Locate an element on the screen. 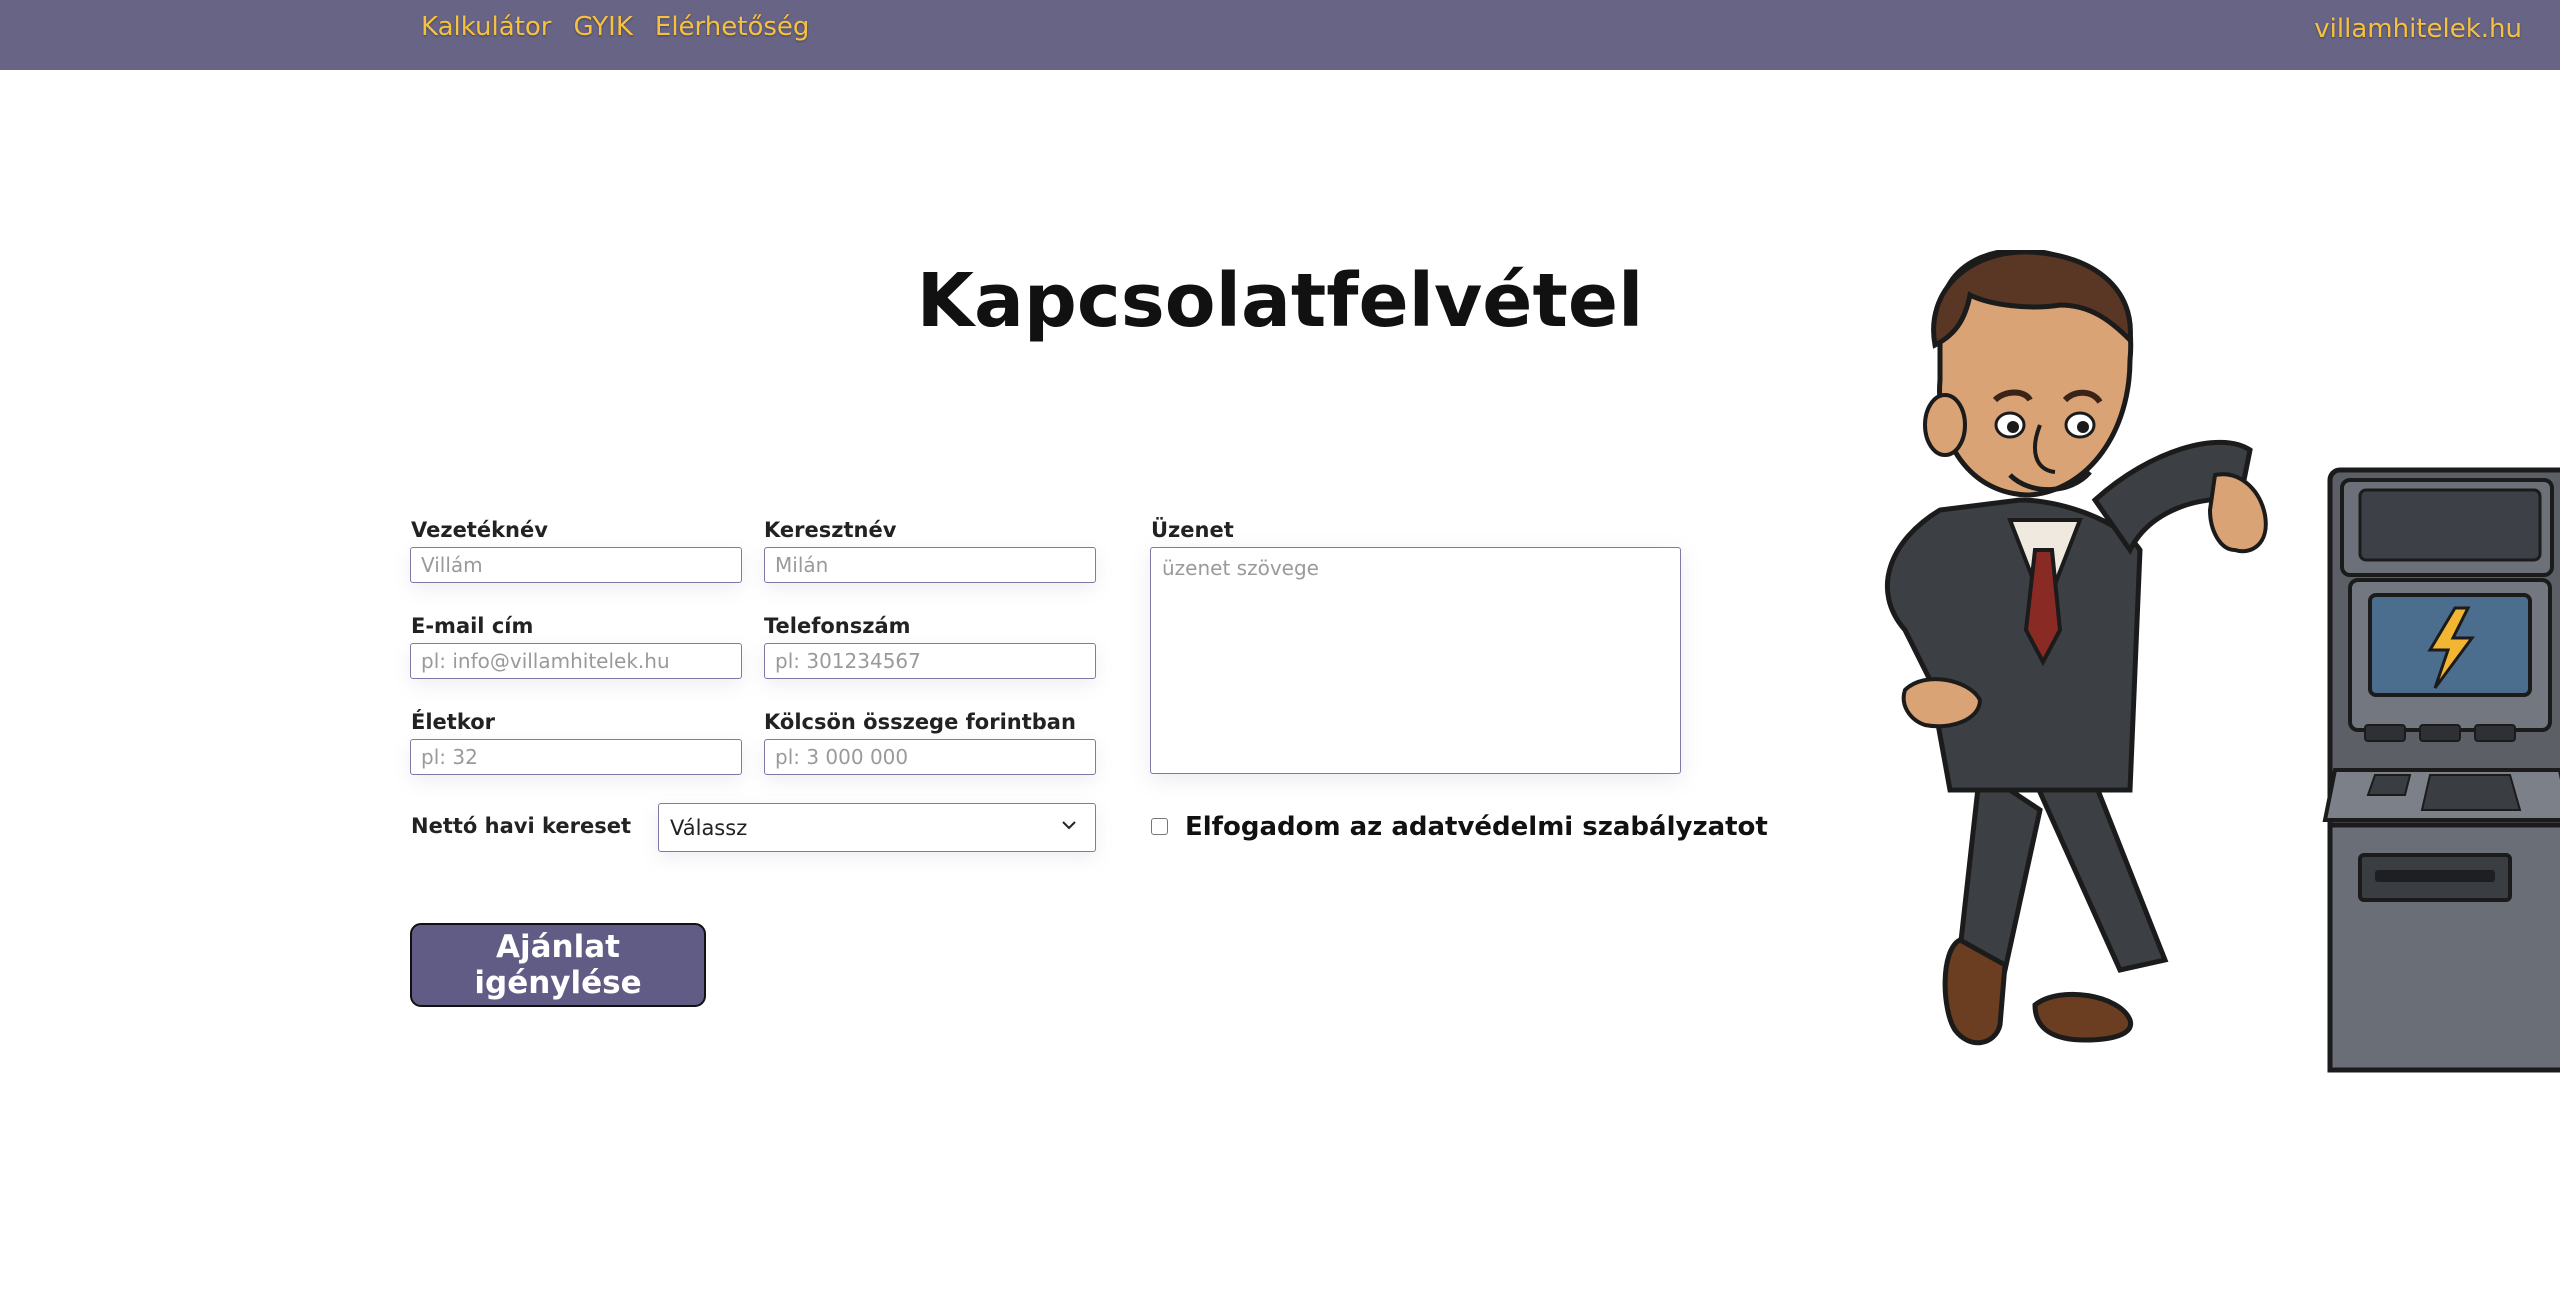 This screenshot has width=2560, height=1292. phone-label: Telefonszám is located at coordinates (837, 626).